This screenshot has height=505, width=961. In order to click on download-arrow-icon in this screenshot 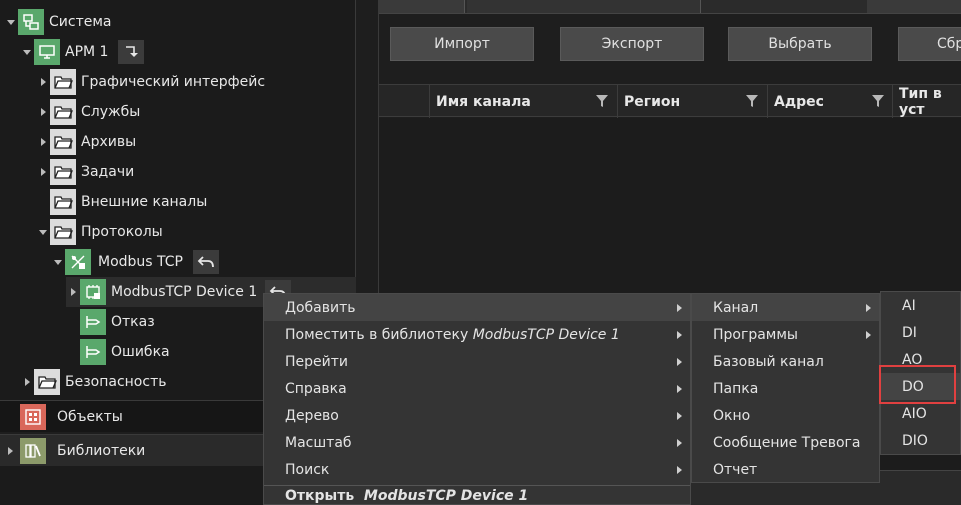, I will do `click(131, 52)`.